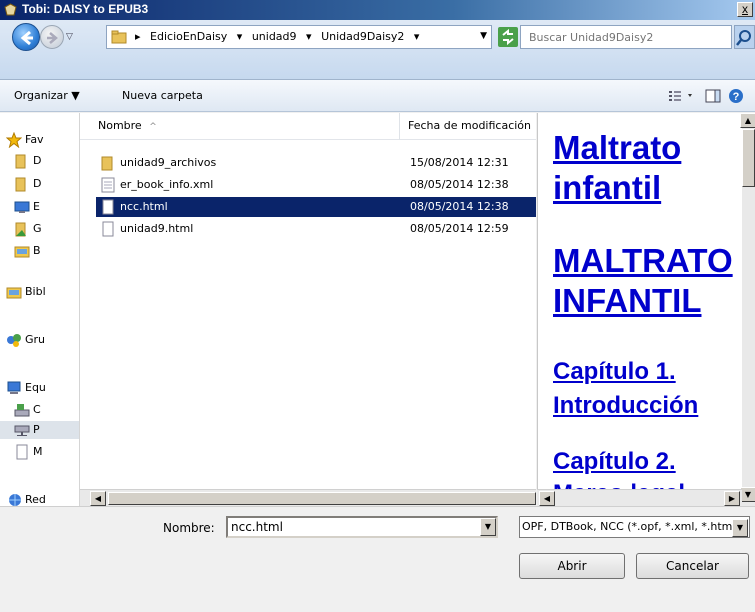 This screenshot has height=612, width=755. What do you see at coordinates (40, 309) in the screenshot?
I see `navigation-pane: Fav D D E G B Bibl Gru Equ C P M Red` at bounding box center [40, 309].